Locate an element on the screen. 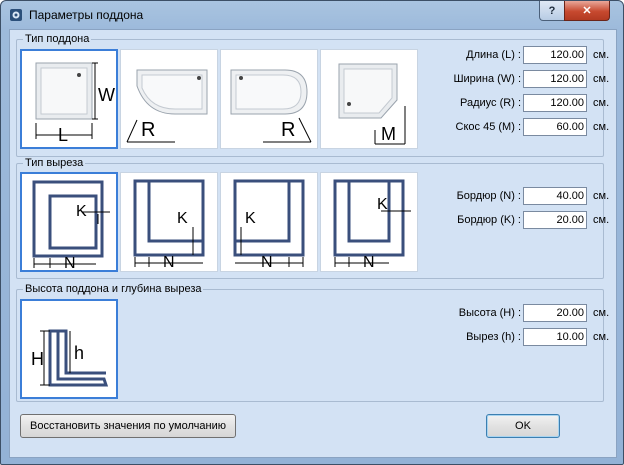 Image resolution: width=624 pixels, height=465 pixels. close-icon: ✕ is located at coordinates (587, 11).